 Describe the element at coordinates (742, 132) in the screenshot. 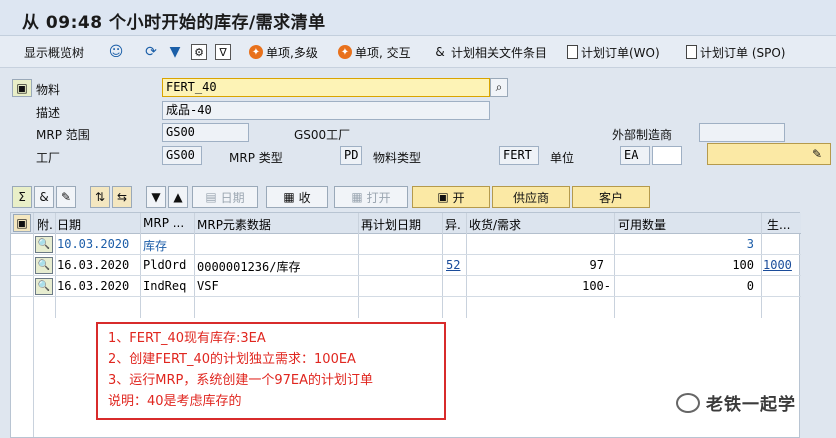

I see `ext-procure-field` at that location.